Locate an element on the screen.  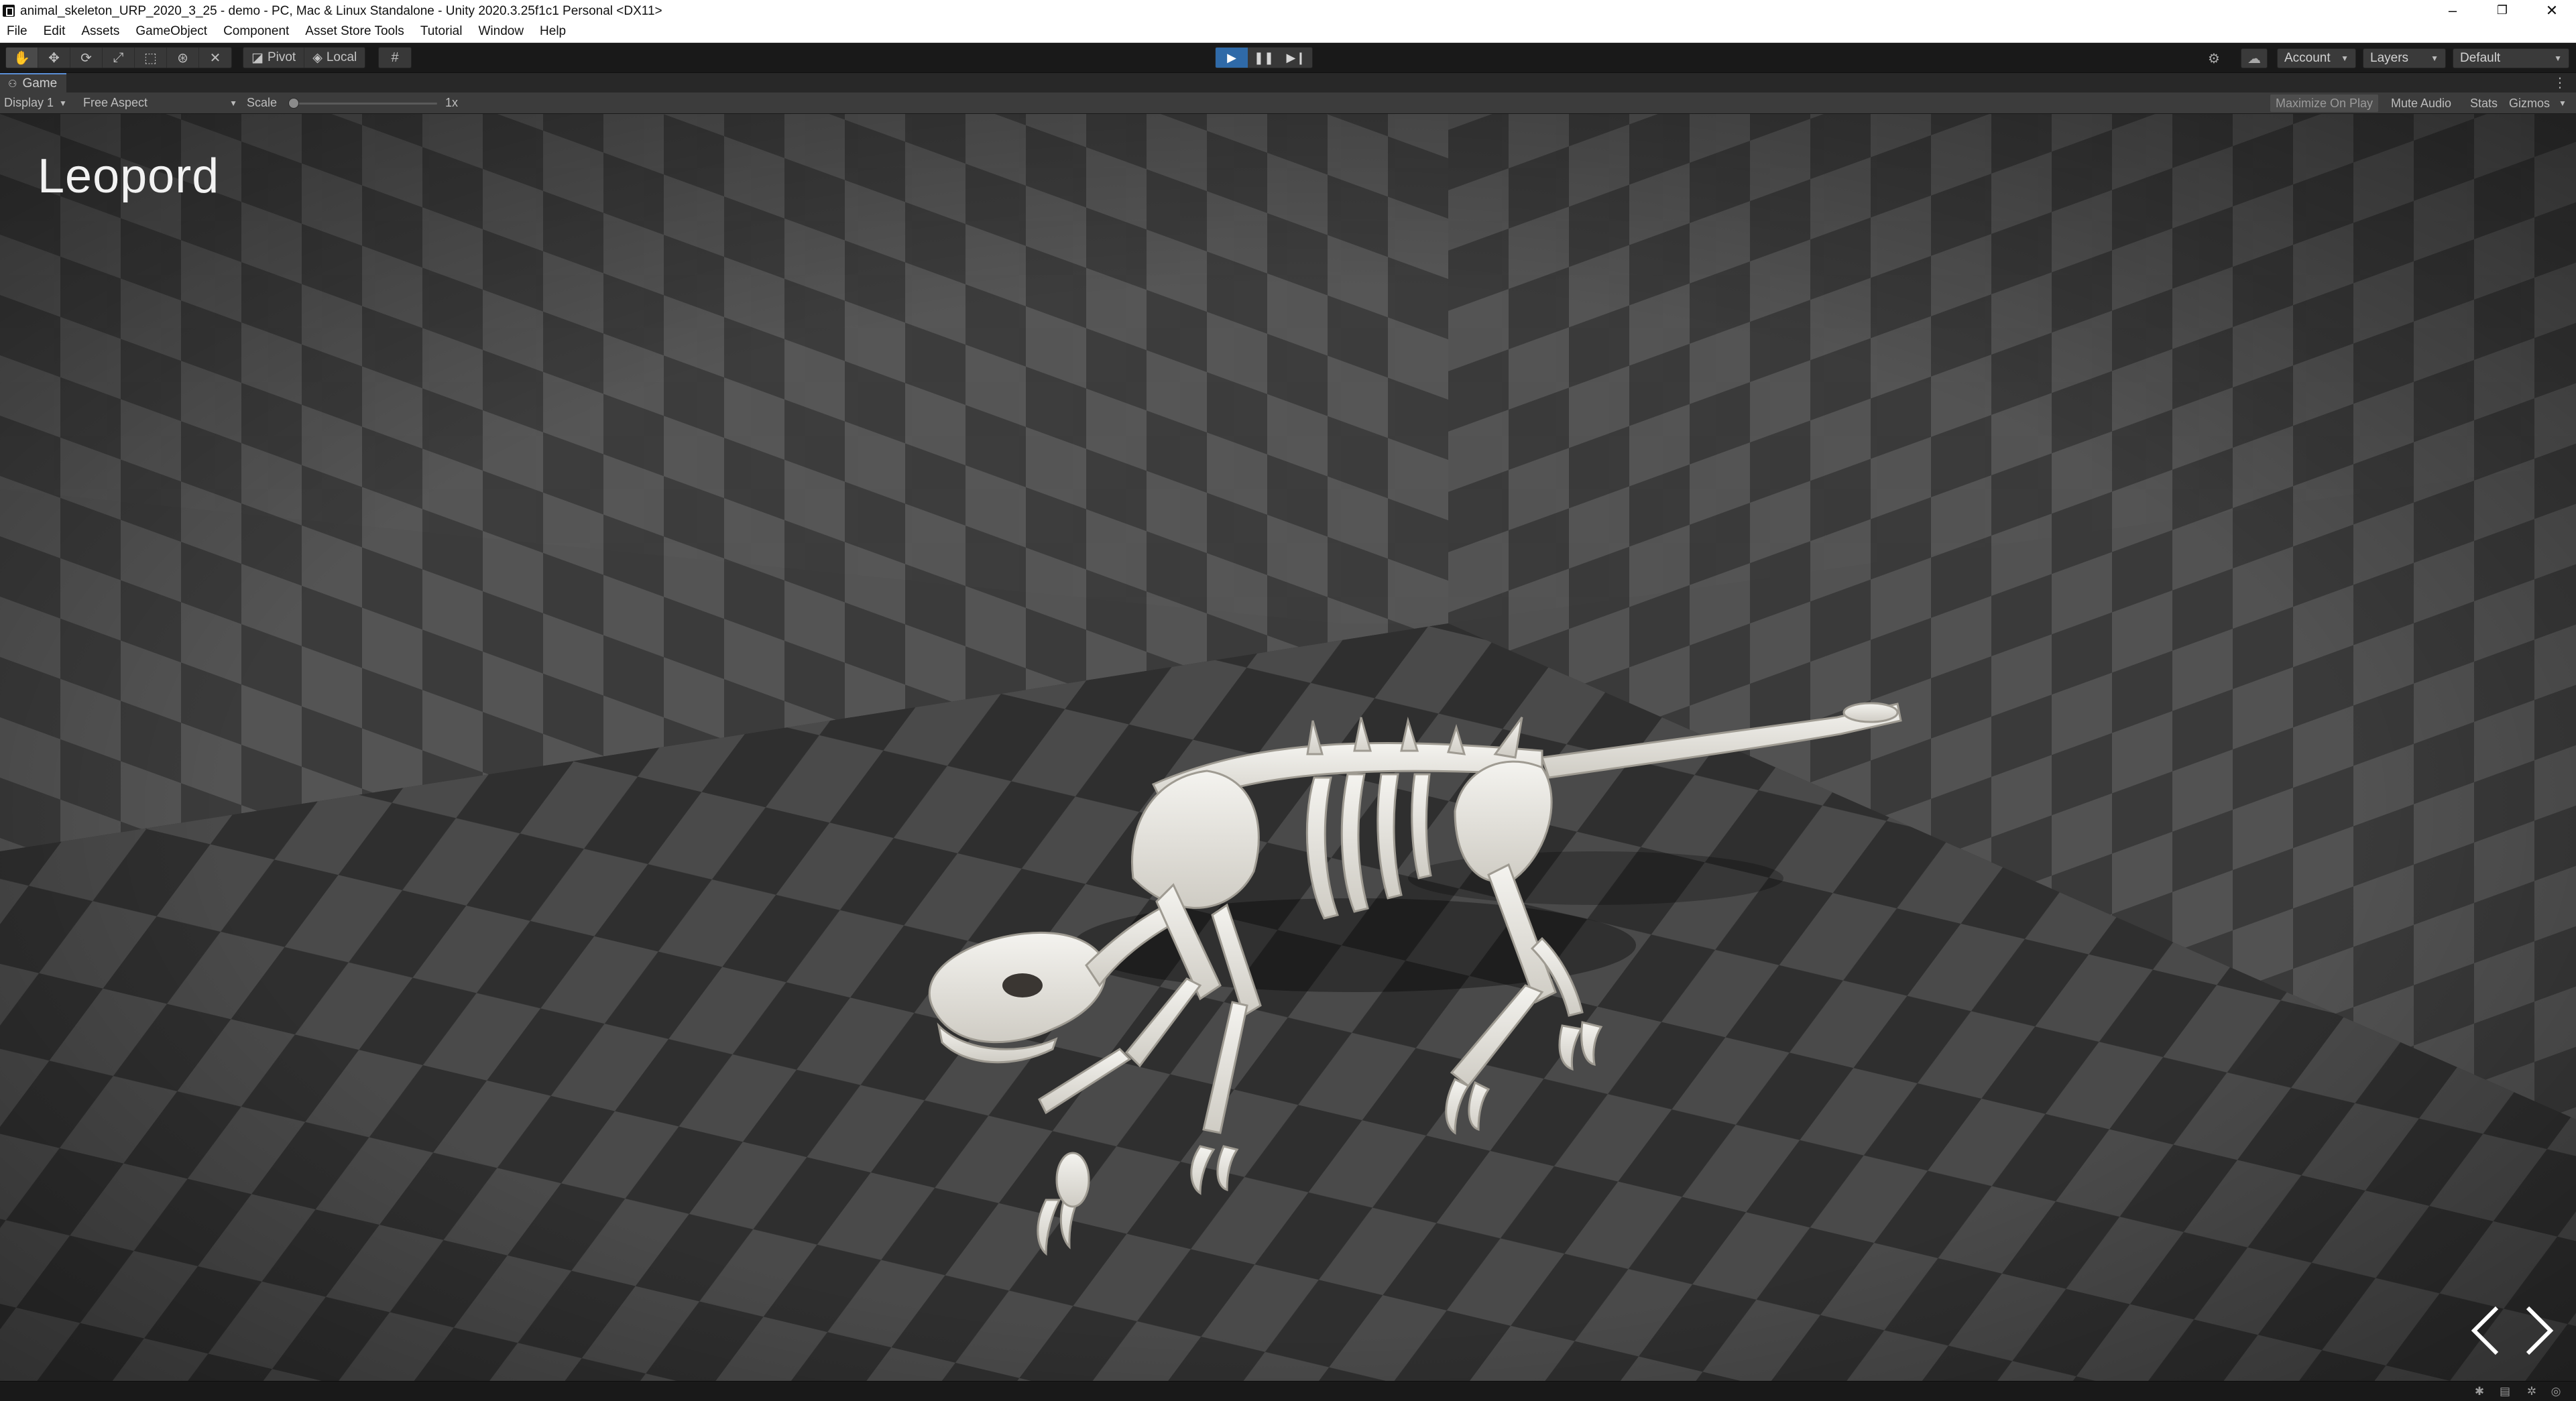
display-label: Display 1 is located at coordinates (29, 103).